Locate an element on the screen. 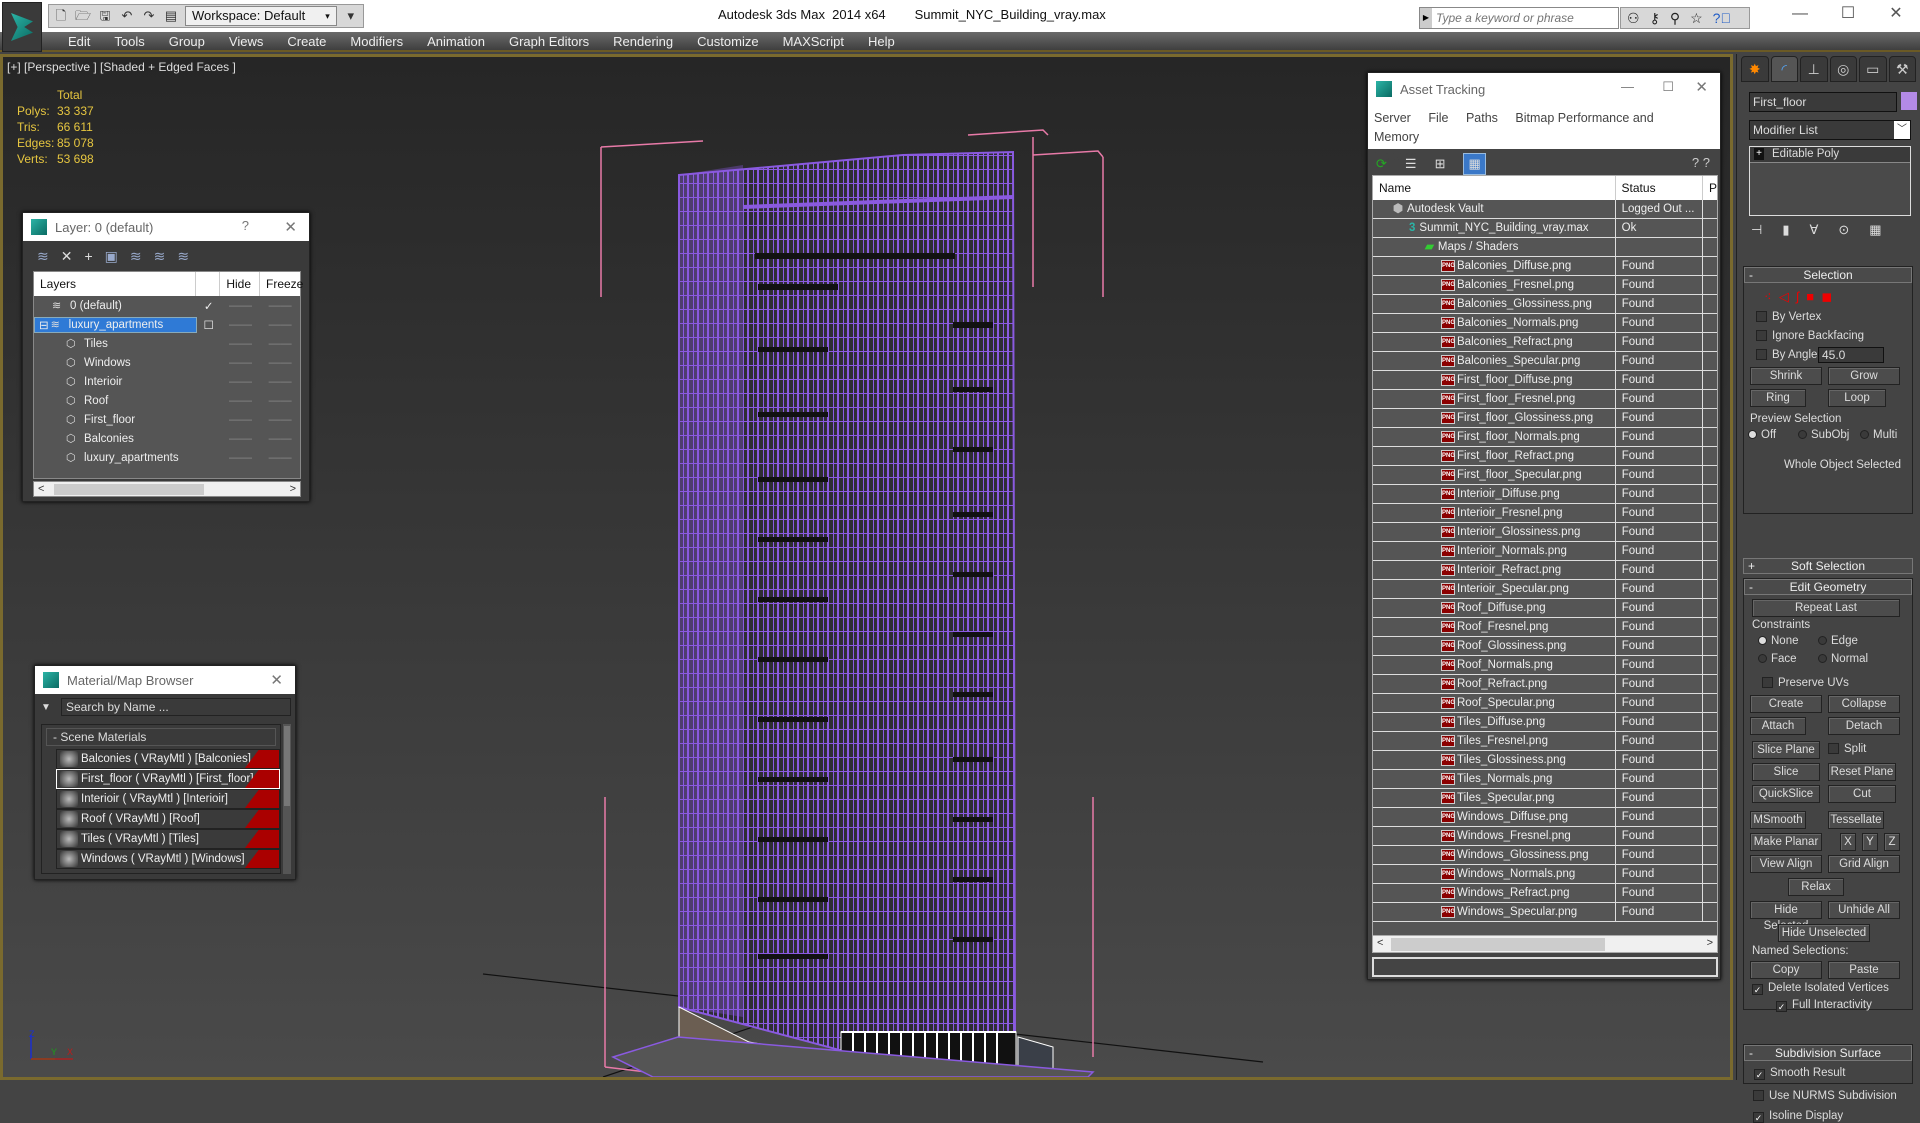 The width and height of the screenshot is (1920, 1123). menu-create: Create is located at coordinates (306, 41).